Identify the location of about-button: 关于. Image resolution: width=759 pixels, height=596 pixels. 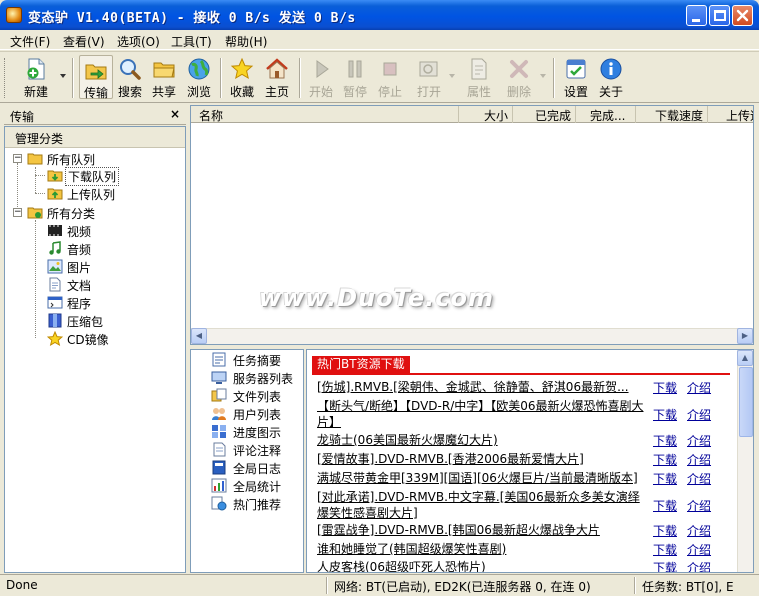
(611, 77).